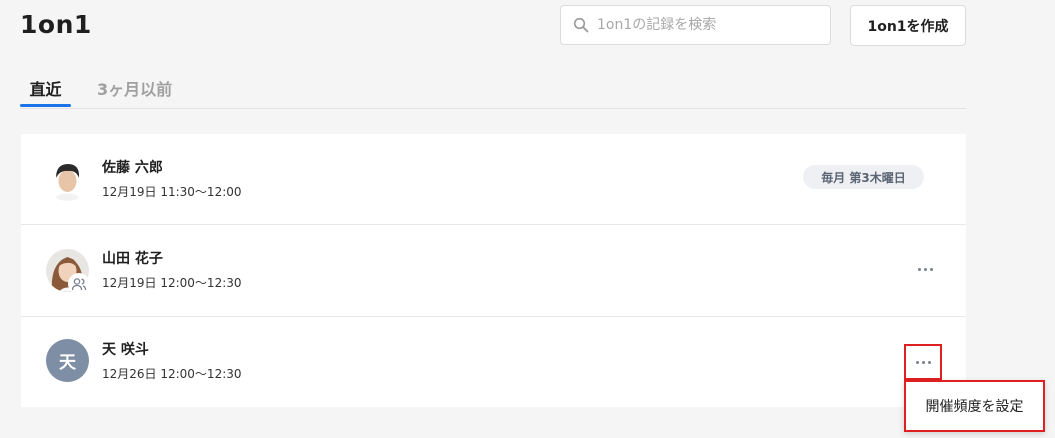 The height and width of the screenshot is (438, 1055). I want to click on search-box, so click(695, 25).